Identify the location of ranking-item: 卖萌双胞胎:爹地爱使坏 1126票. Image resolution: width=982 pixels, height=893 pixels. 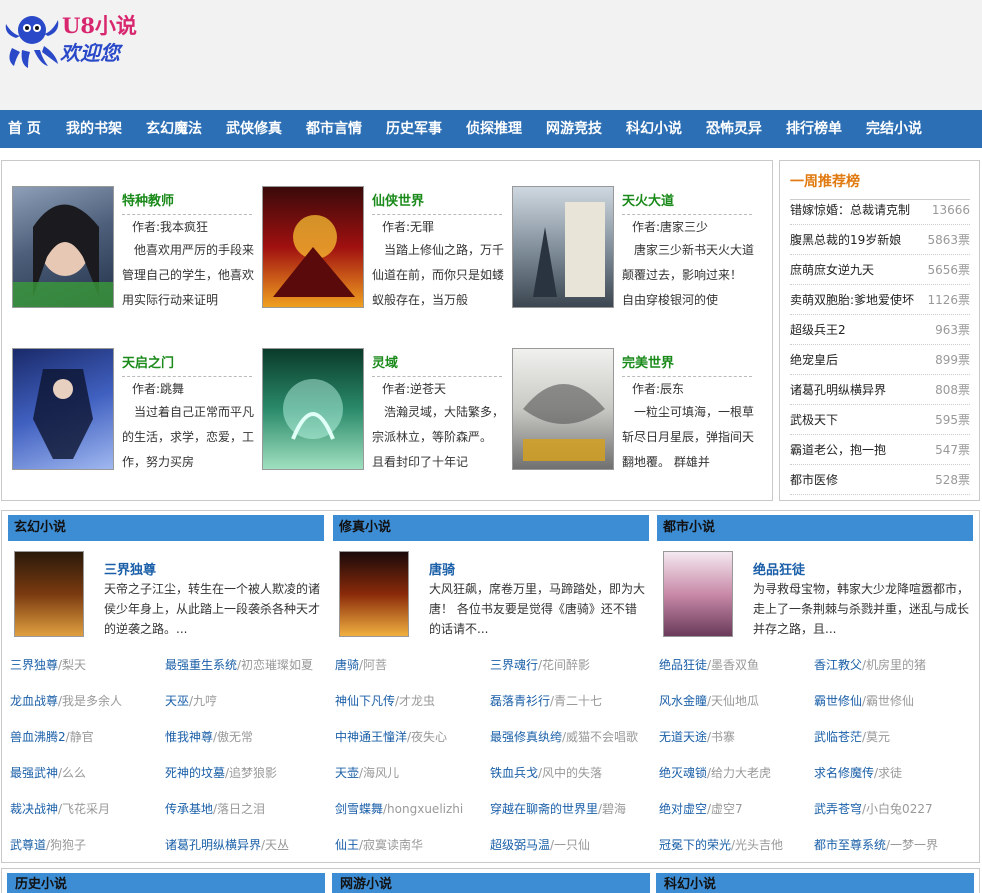
(880, 300).